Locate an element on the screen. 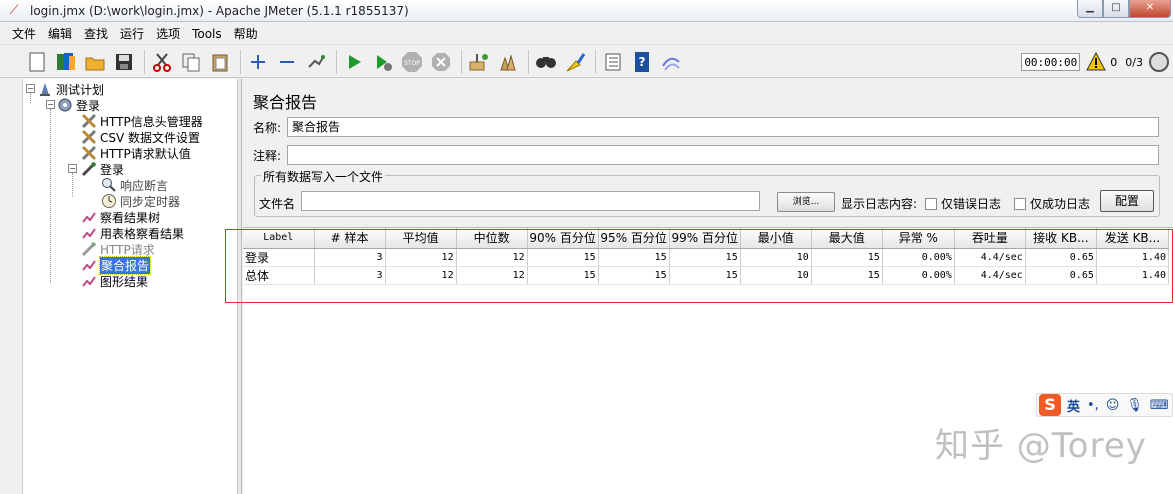  table-cell: 1.40 is located at coordinates (1133, 257).